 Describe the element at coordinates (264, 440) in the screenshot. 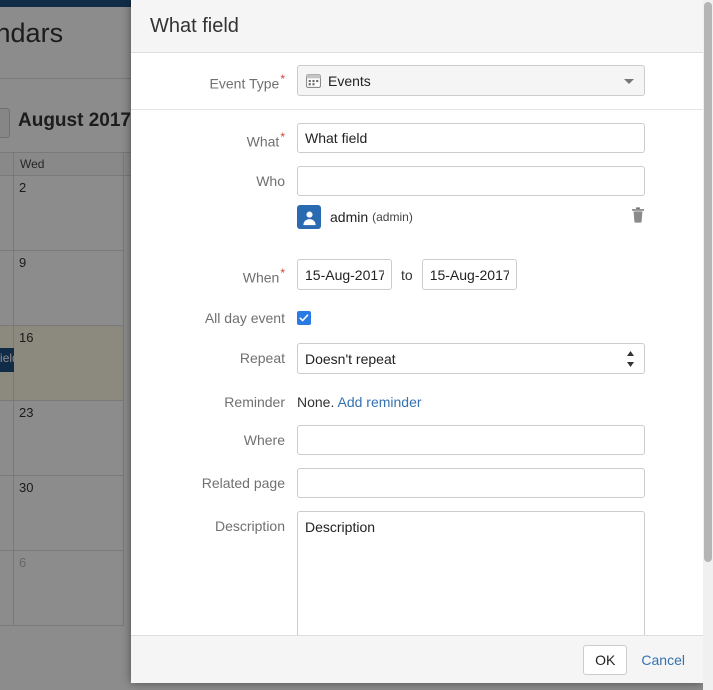

I see `where-label: Where` at that location.